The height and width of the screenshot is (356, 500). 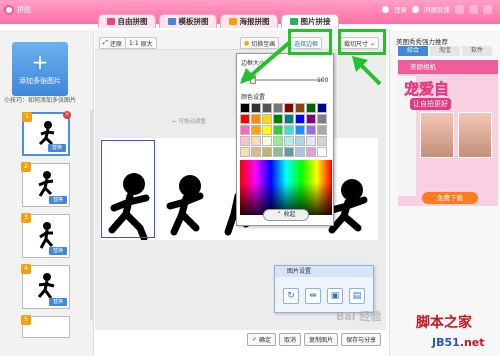 I want to click on thumbnail-number: 1, so click(x=27, y=117).